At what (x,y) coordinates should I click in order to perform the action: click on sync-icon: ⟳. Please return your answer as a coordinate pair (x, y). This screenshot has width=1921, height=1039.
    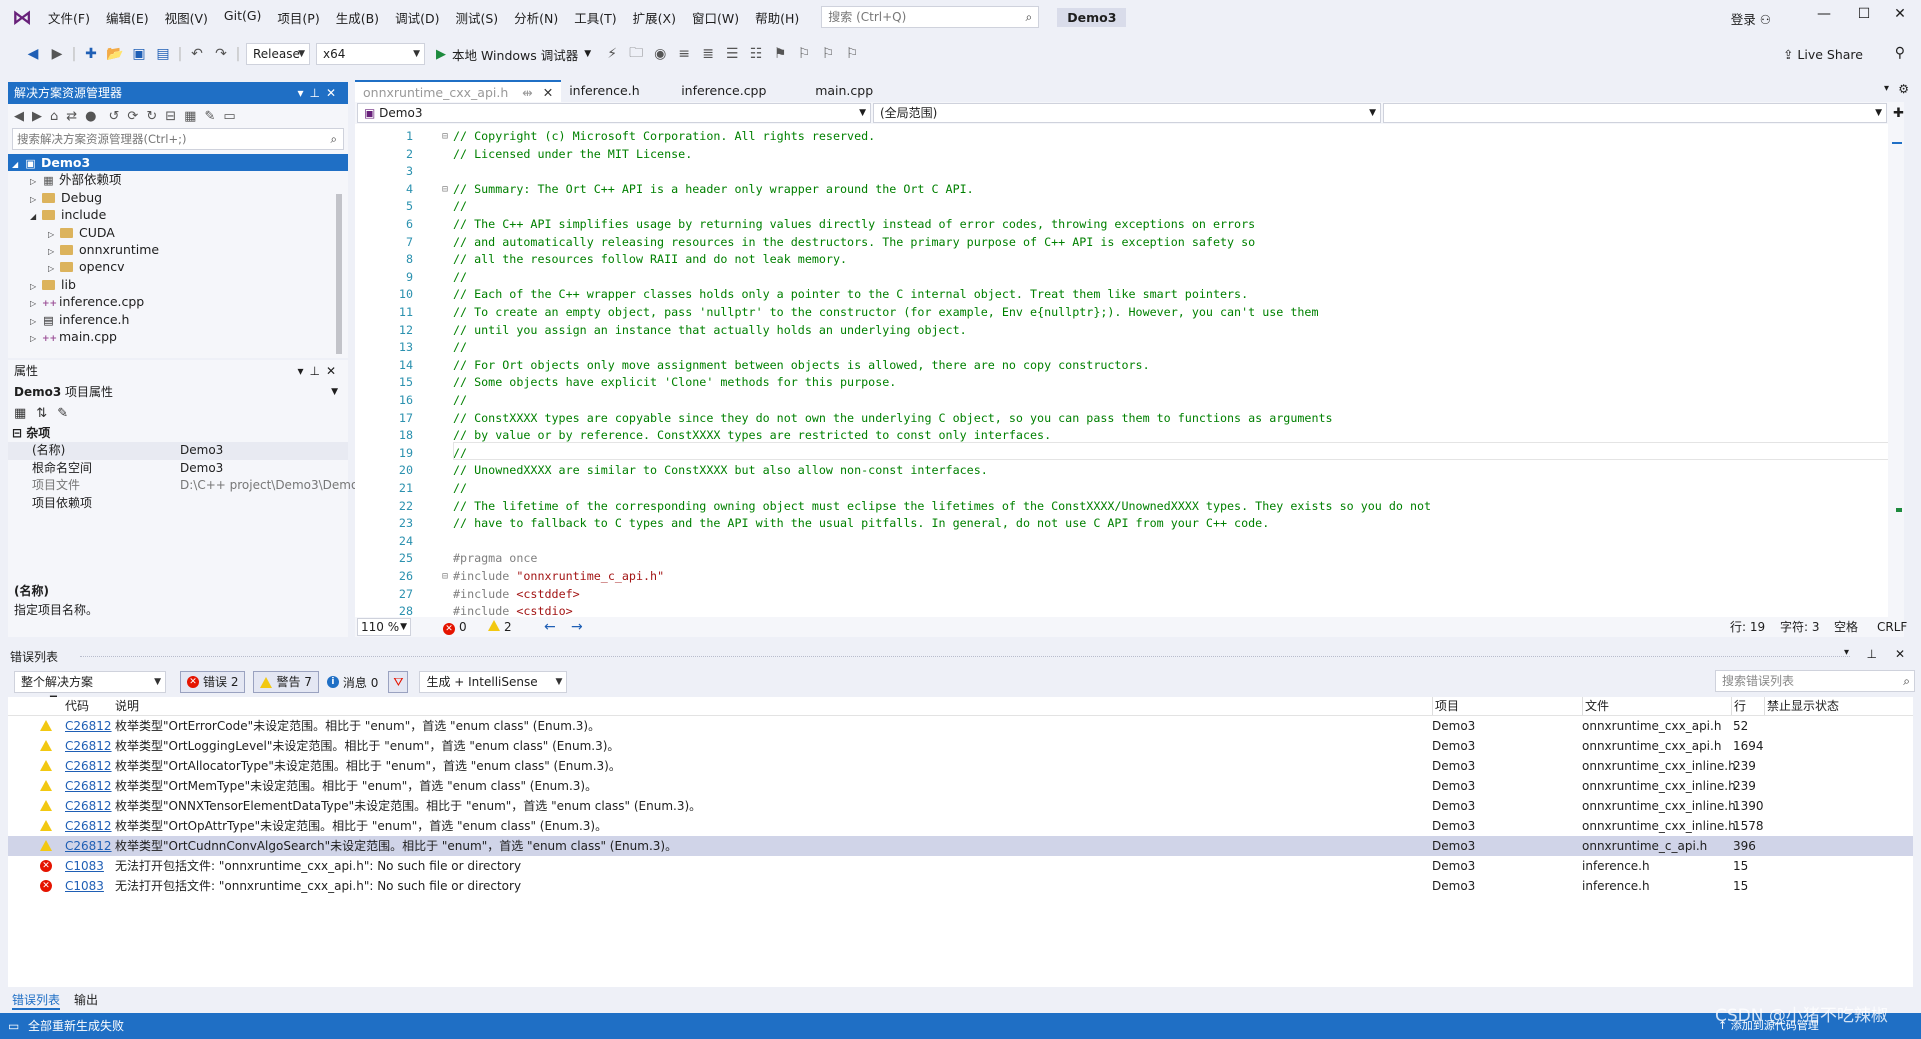
    Looking at the image, I should click on (132, 116).